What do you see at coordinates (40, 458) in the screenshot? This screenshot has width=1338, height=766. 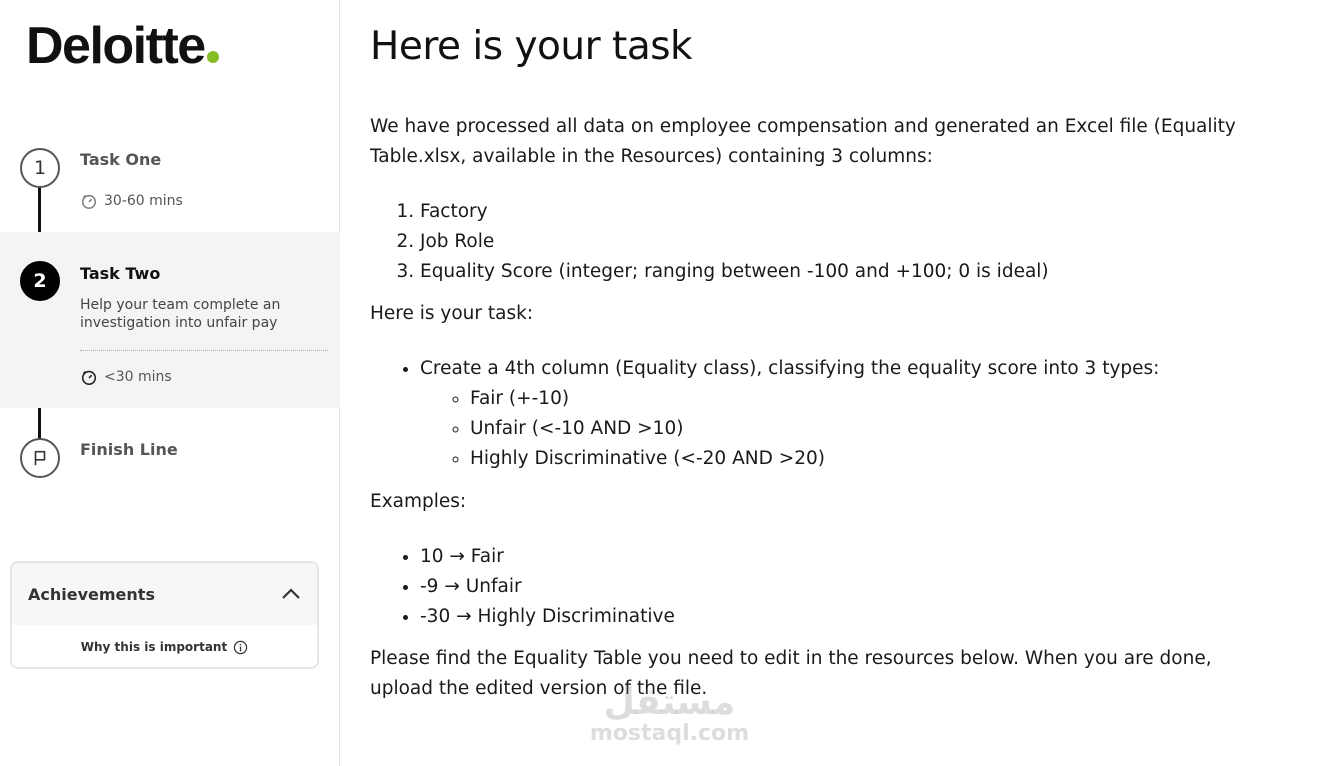 I see `flag-icon` at bounding box center [40, 458].